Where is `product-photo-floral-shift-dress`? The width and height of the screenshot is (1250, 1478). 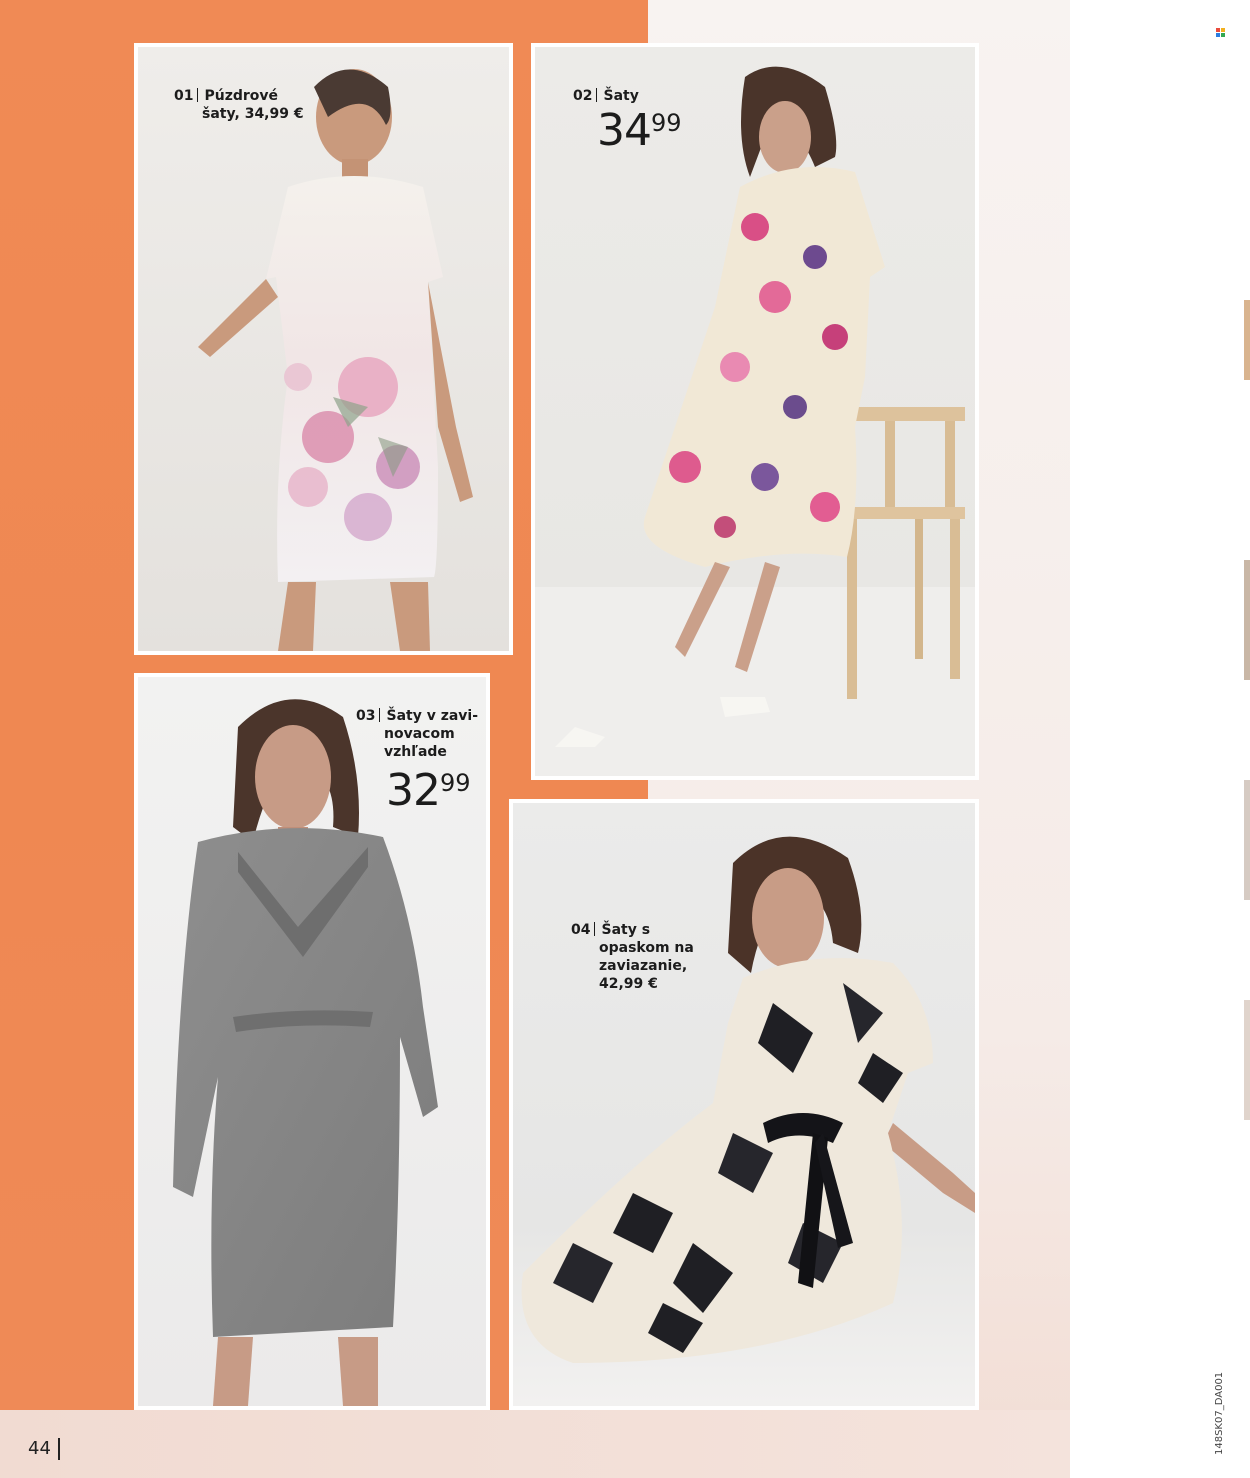
product-photo-floral-shift-dress is located at coordinates (323, 349).